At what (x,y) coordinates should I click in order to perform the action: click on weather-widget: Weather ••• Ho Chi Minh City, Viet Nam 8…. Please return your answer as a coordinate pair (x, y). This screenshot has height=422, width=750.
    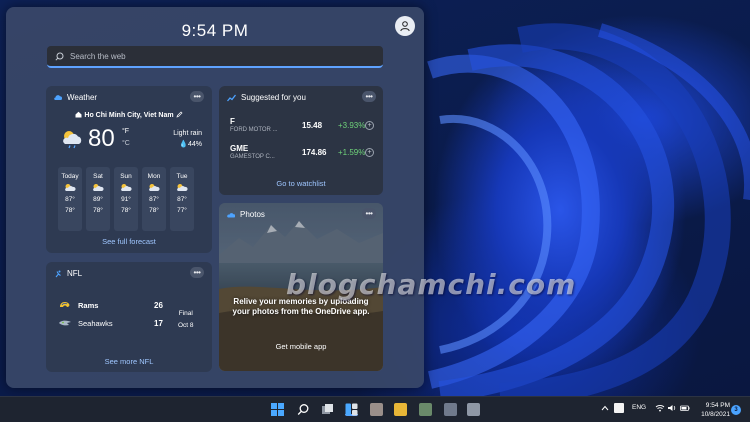
    Looking at the image, I should click on (129, 169).